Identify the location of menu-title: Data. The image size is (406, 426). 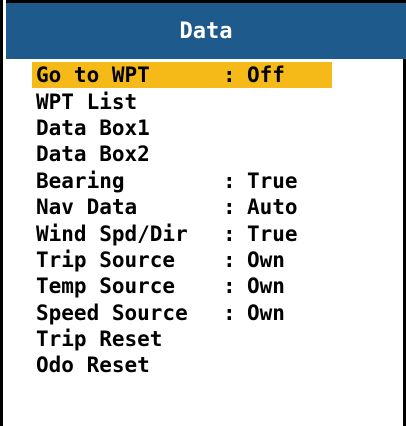
(206, 31).